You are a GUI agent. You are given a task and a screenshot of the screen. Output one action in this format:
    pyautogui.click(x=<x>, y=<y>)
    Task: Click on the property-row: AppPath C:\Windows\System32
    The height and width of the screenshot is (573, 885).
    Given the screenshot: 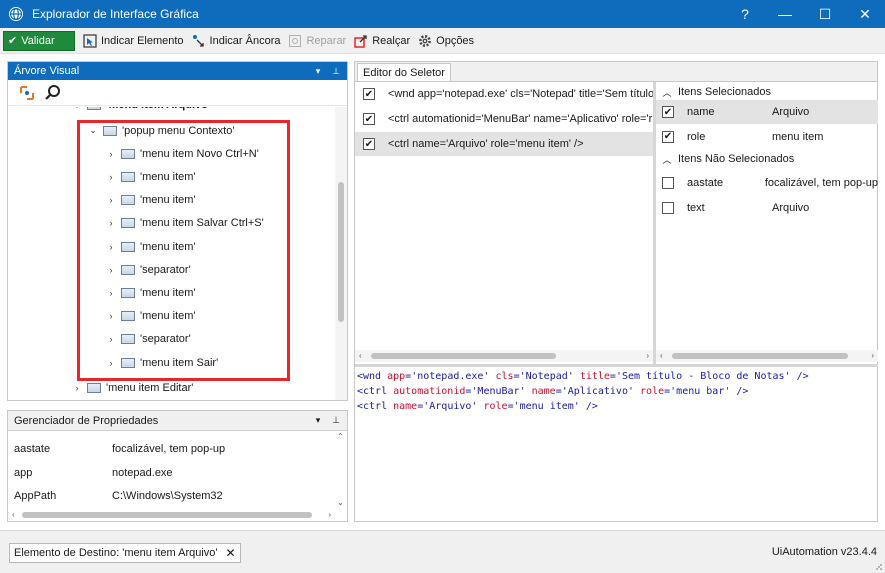 What is the action you would take?
    pyautogui.click(x=118, y=496)
    